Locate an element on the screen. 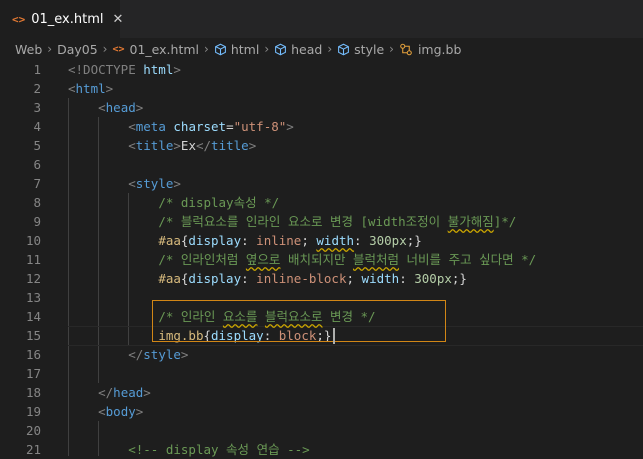 The height and width of the screenshot is (459, 643). breadcrumb-label: img.bb is located at coordinates (439, 49).